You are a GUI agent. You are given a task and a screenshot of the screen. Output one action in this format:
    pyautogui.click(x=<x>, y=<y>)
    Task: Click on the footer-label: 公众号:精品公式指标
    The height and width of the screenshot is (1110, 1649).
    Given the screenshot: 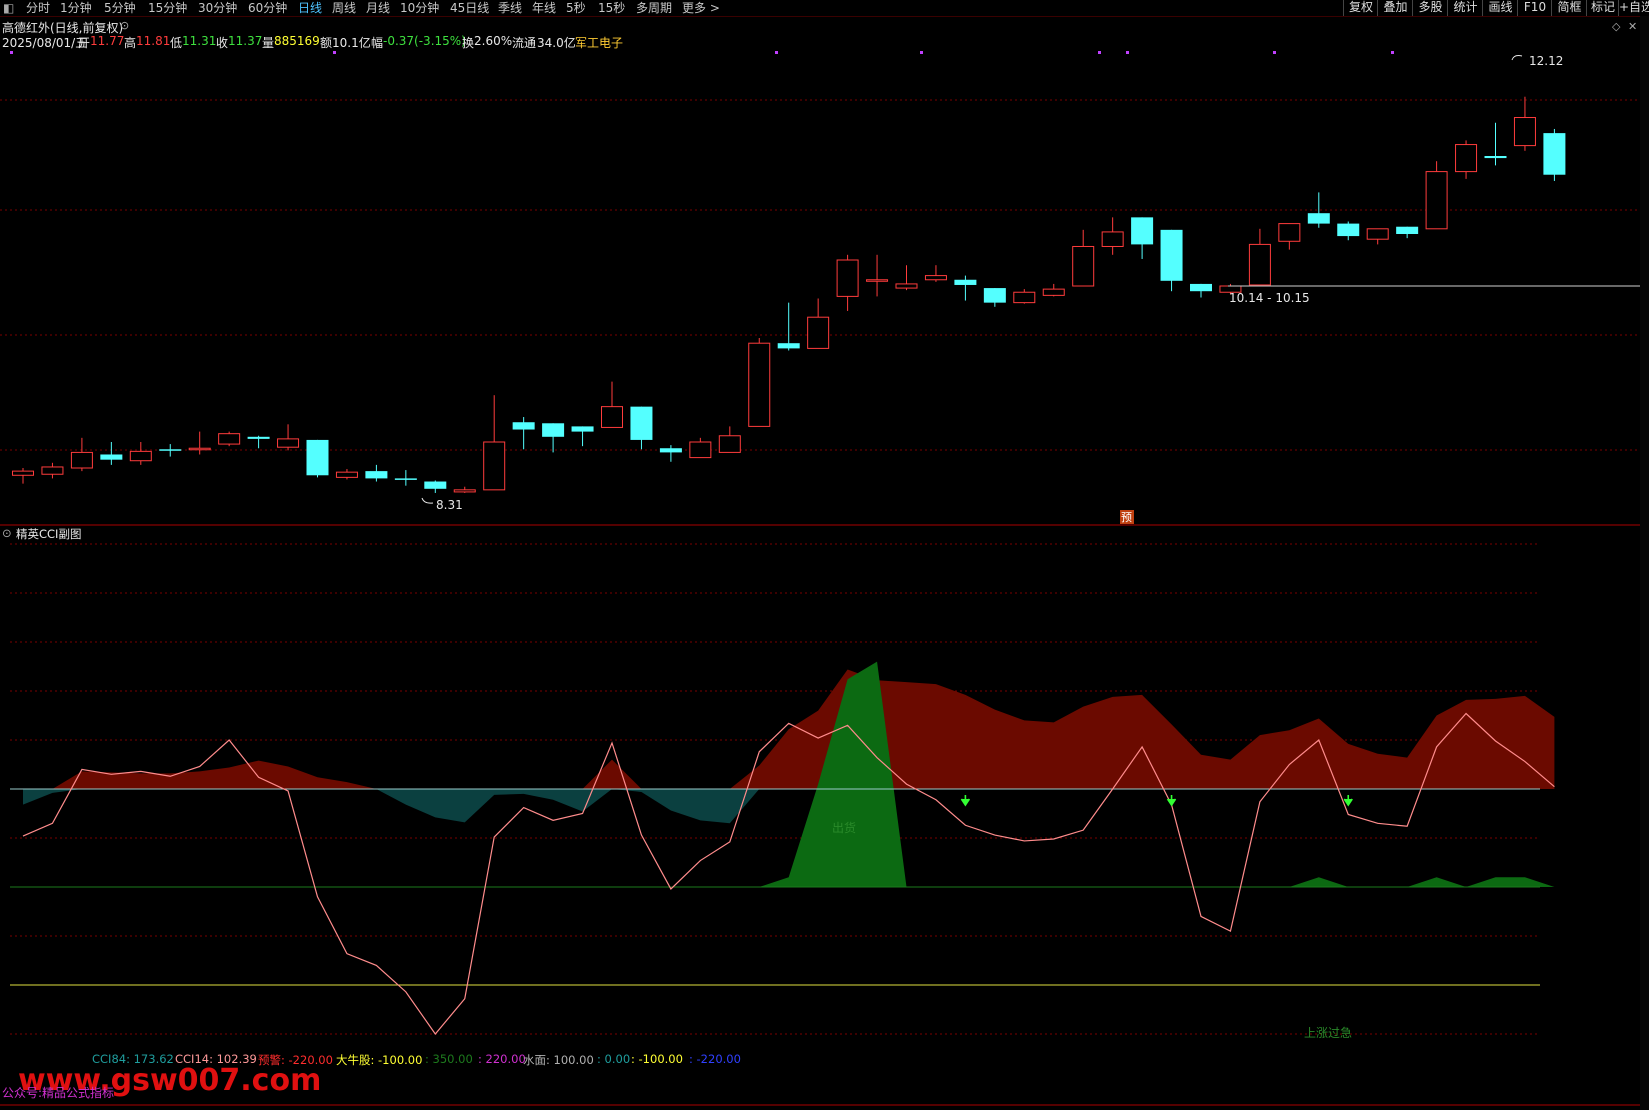 What is the action you would take?
    pyautogui.click(x=58, y=1092)
    